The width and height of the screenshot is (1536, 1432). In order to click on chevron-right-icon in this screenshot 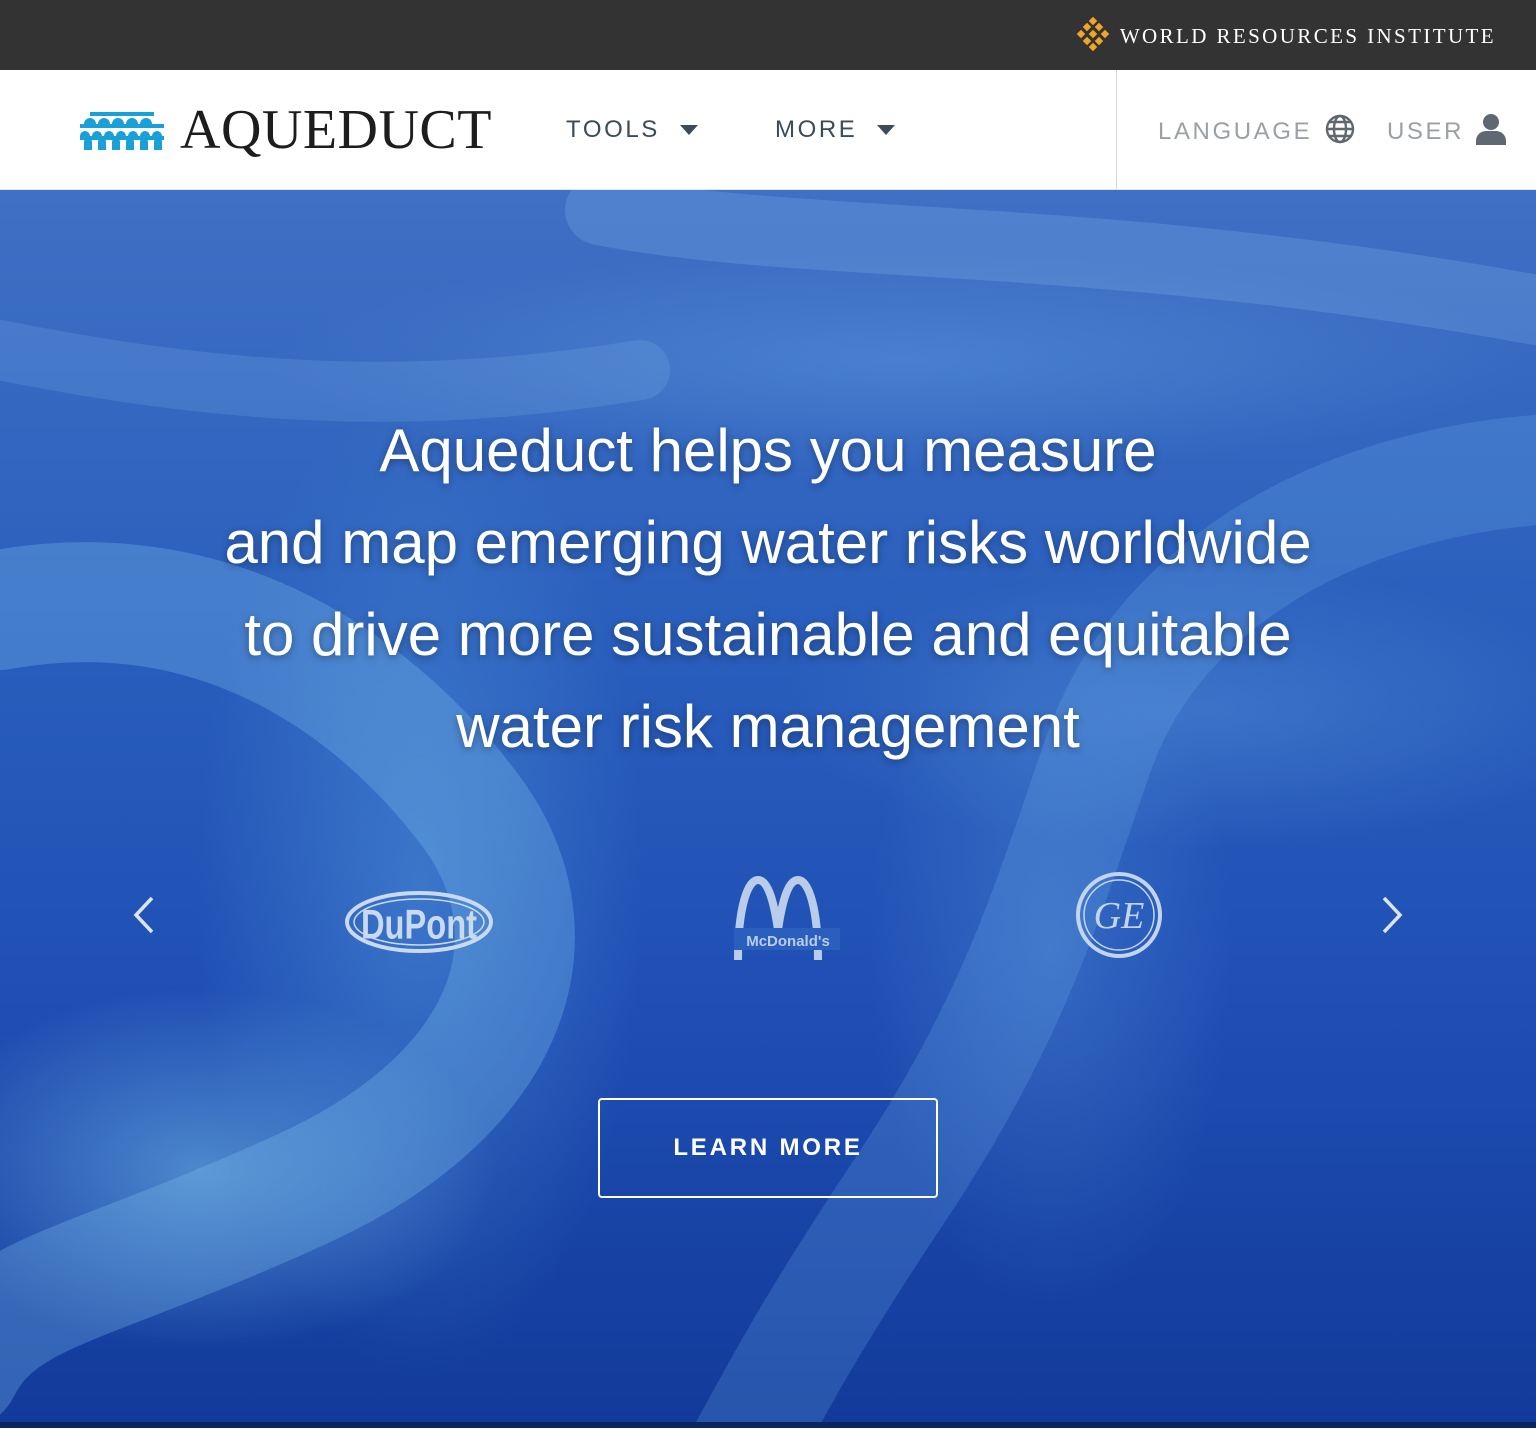, I will do `click(1392, 915)`.